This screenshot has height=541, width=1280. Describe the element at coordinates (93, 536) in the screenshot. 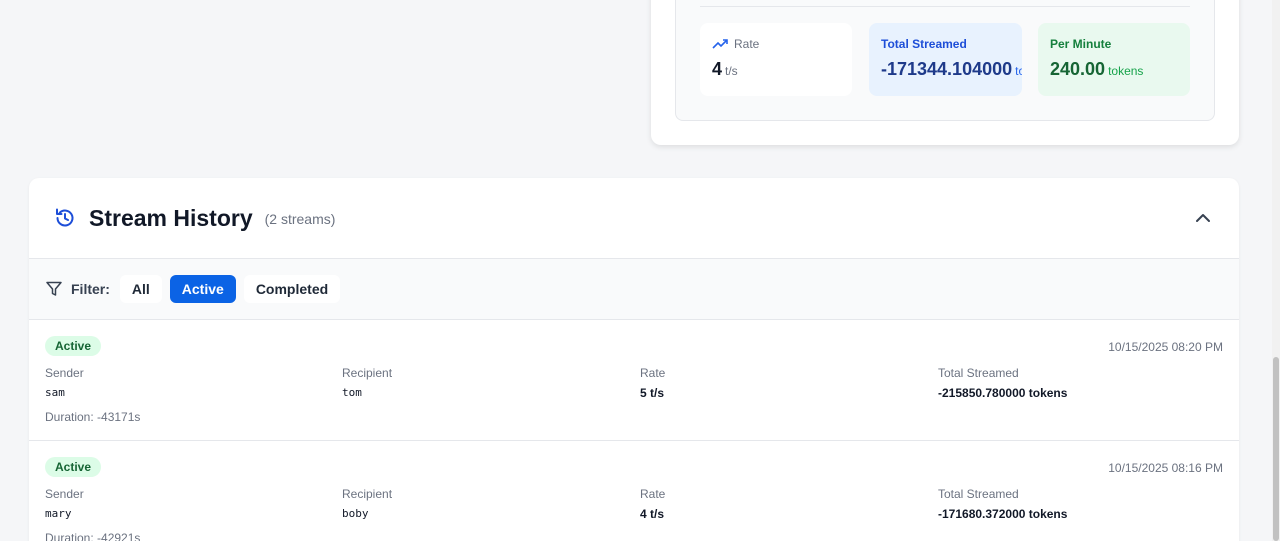

I see `stream-duration: Duration: -42921s` at that location.